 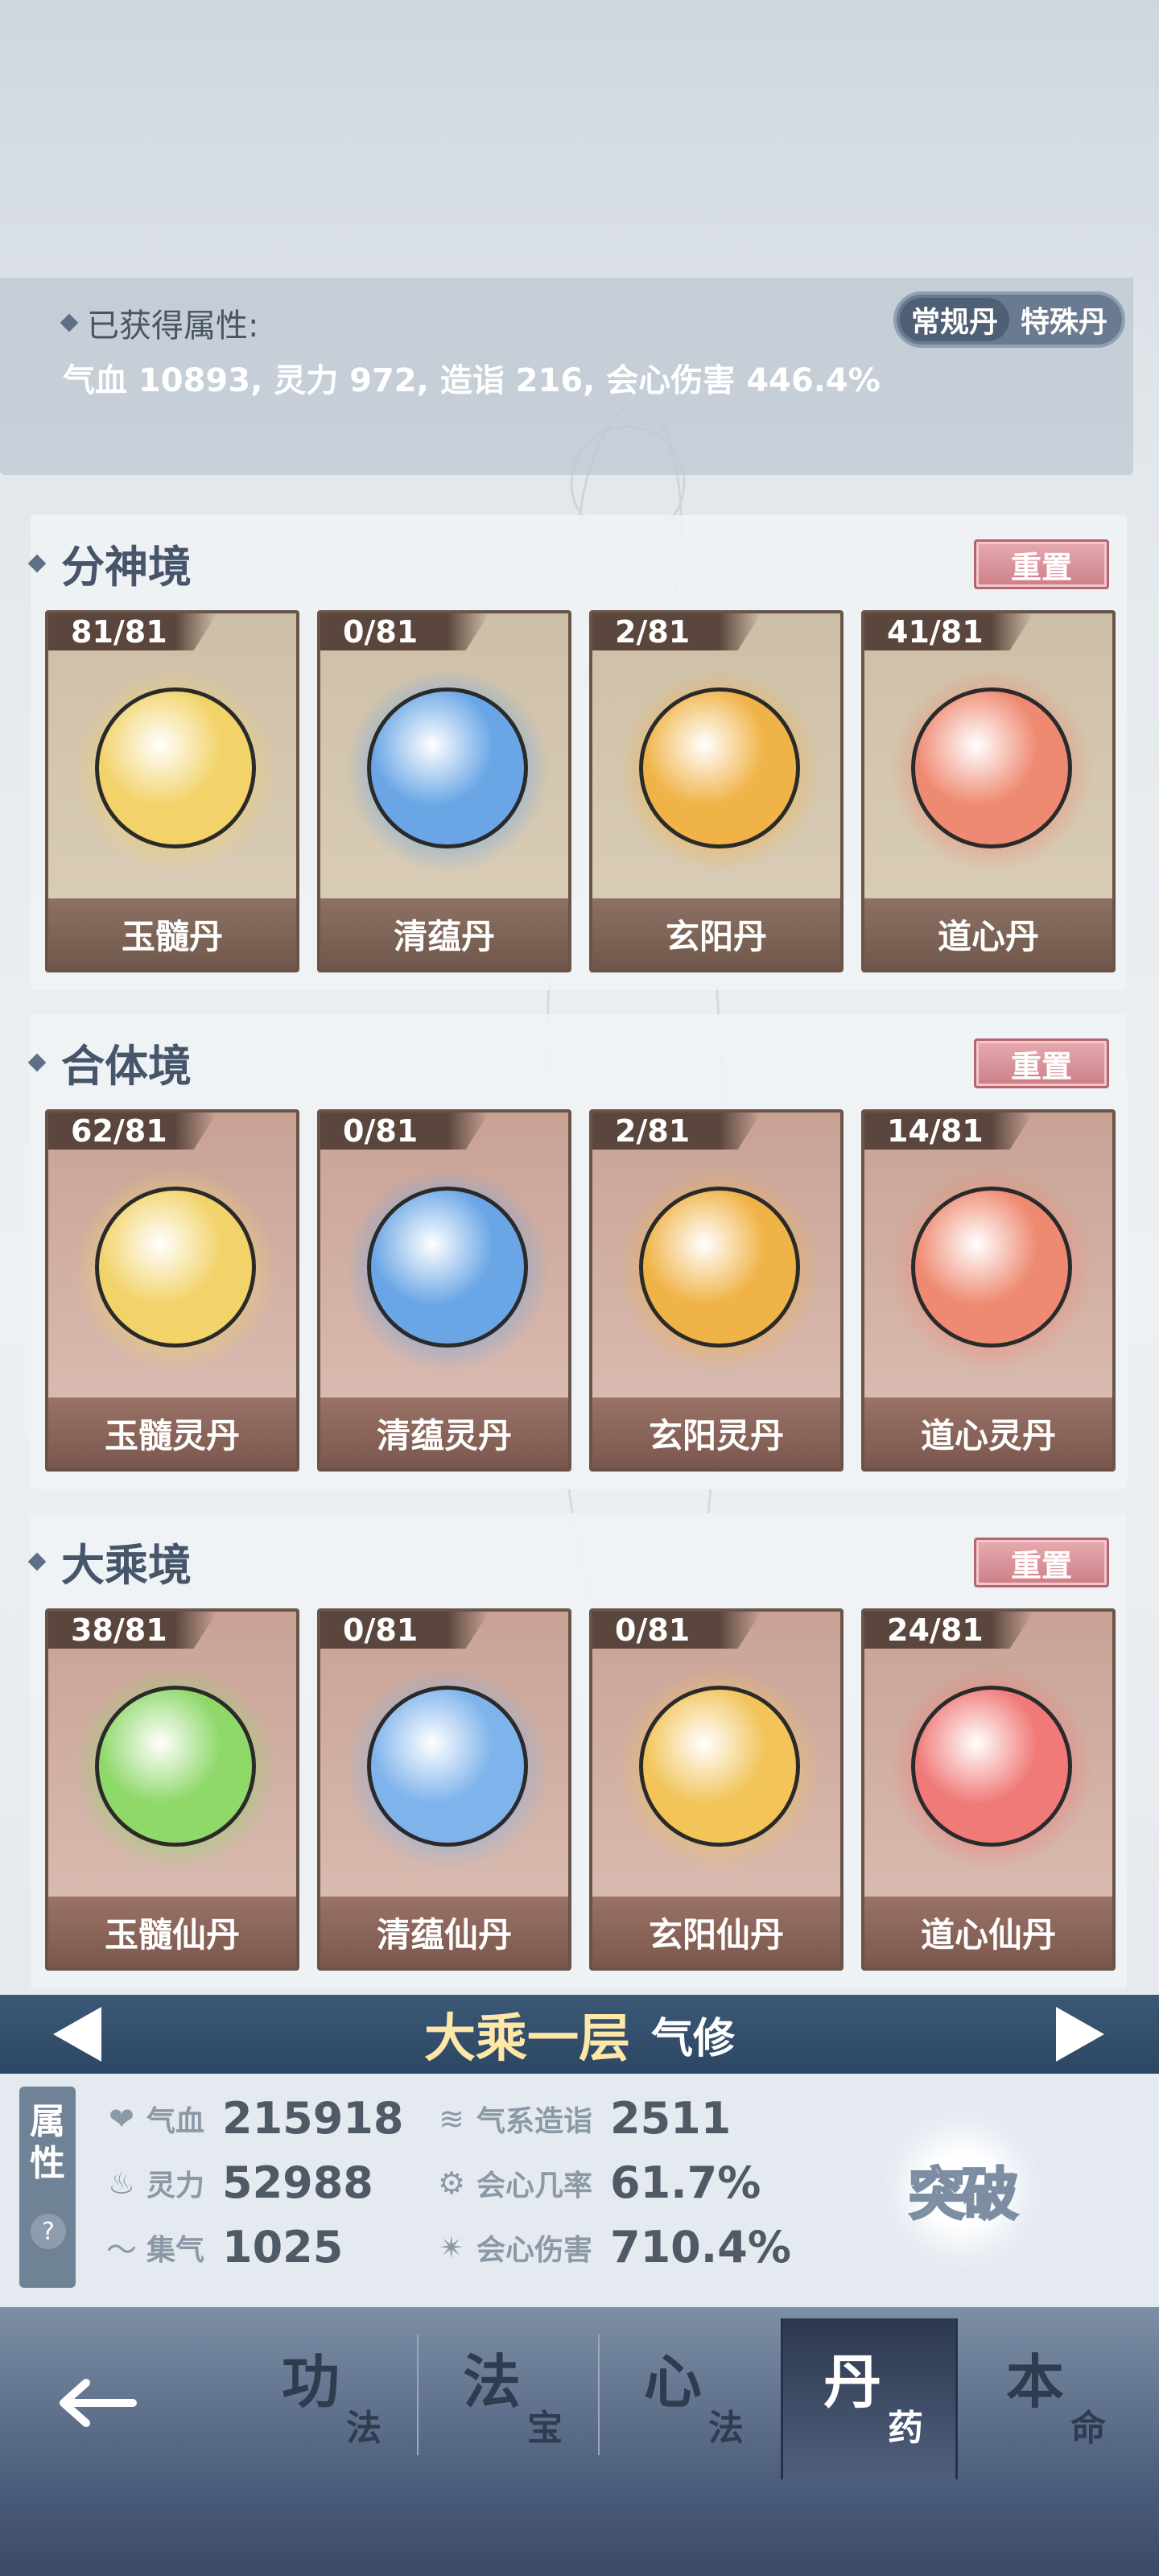 What do you see at coordinates (172, 933) in the screenshot?
I see `pill-name: 玉髓丹` at bounding box center [172, 933].